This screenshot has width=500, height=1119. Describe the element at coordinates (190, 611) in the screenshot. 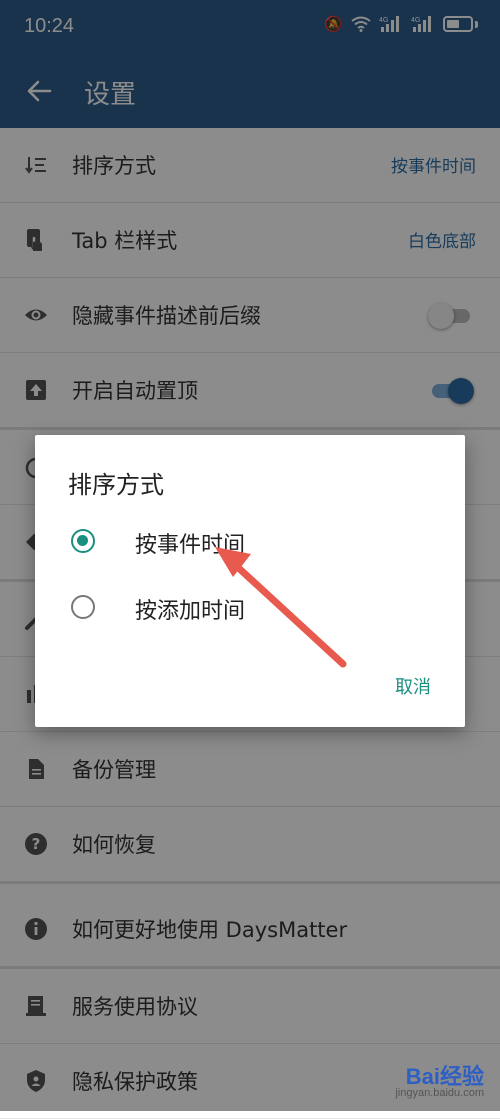

I see `option-label: 按添加时间` at that location.